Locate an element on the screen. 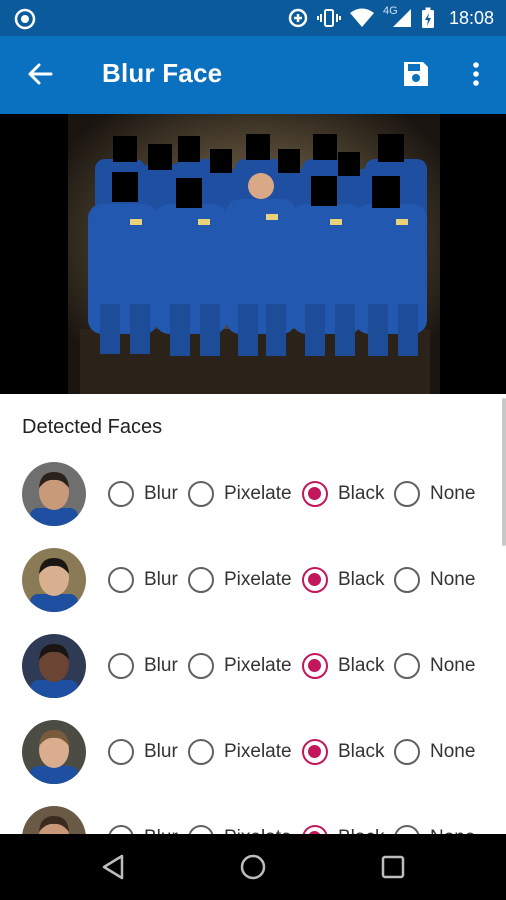 Image resolution: width=506 pixels, height=900 pixels. wifi-icon is located at coordinates (361, 17).